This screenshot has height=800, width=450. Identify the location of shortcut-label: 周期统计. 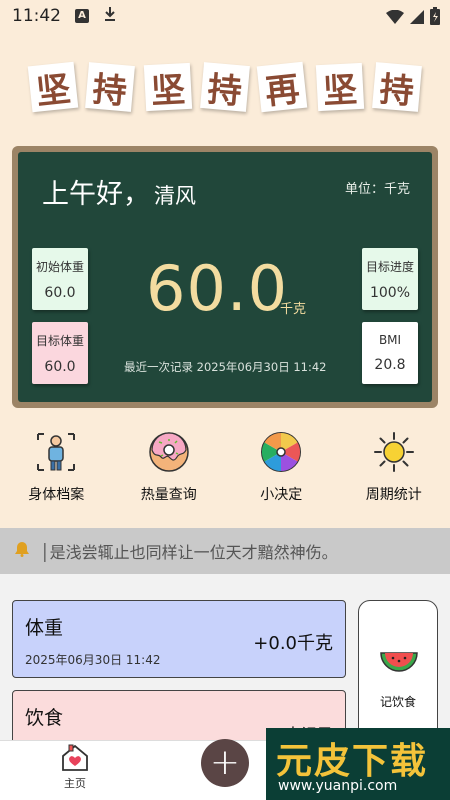
(393, 495).